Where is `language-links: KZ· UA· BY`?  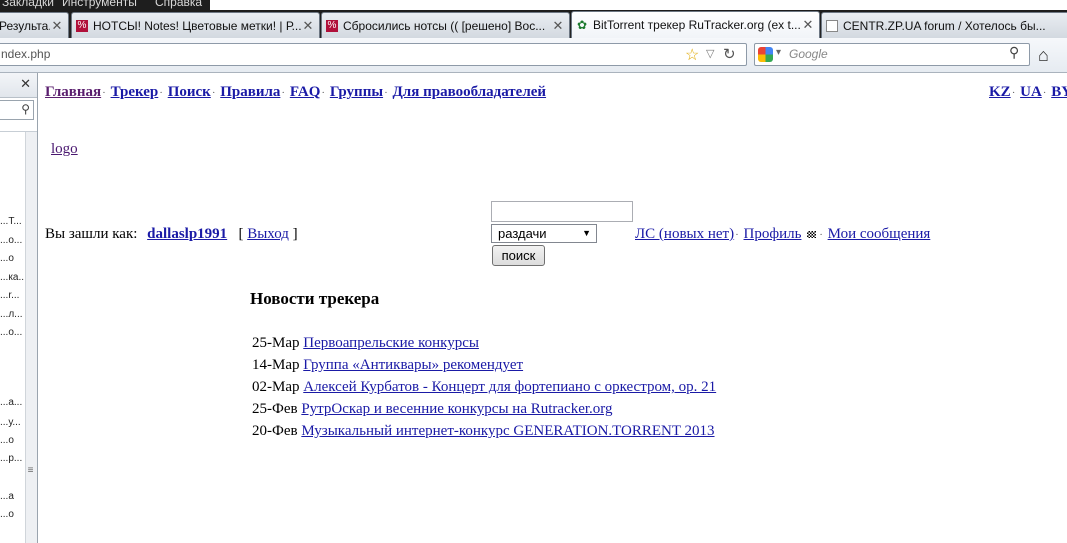 language-links: KZ· UA· BY is located at coordinates (1028, 92).